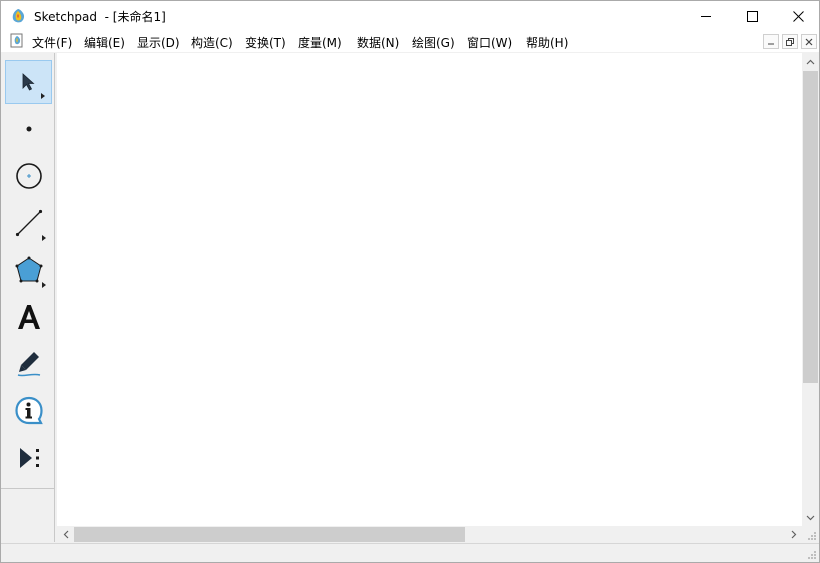  I want to click on text-icon, so click(28, 317).